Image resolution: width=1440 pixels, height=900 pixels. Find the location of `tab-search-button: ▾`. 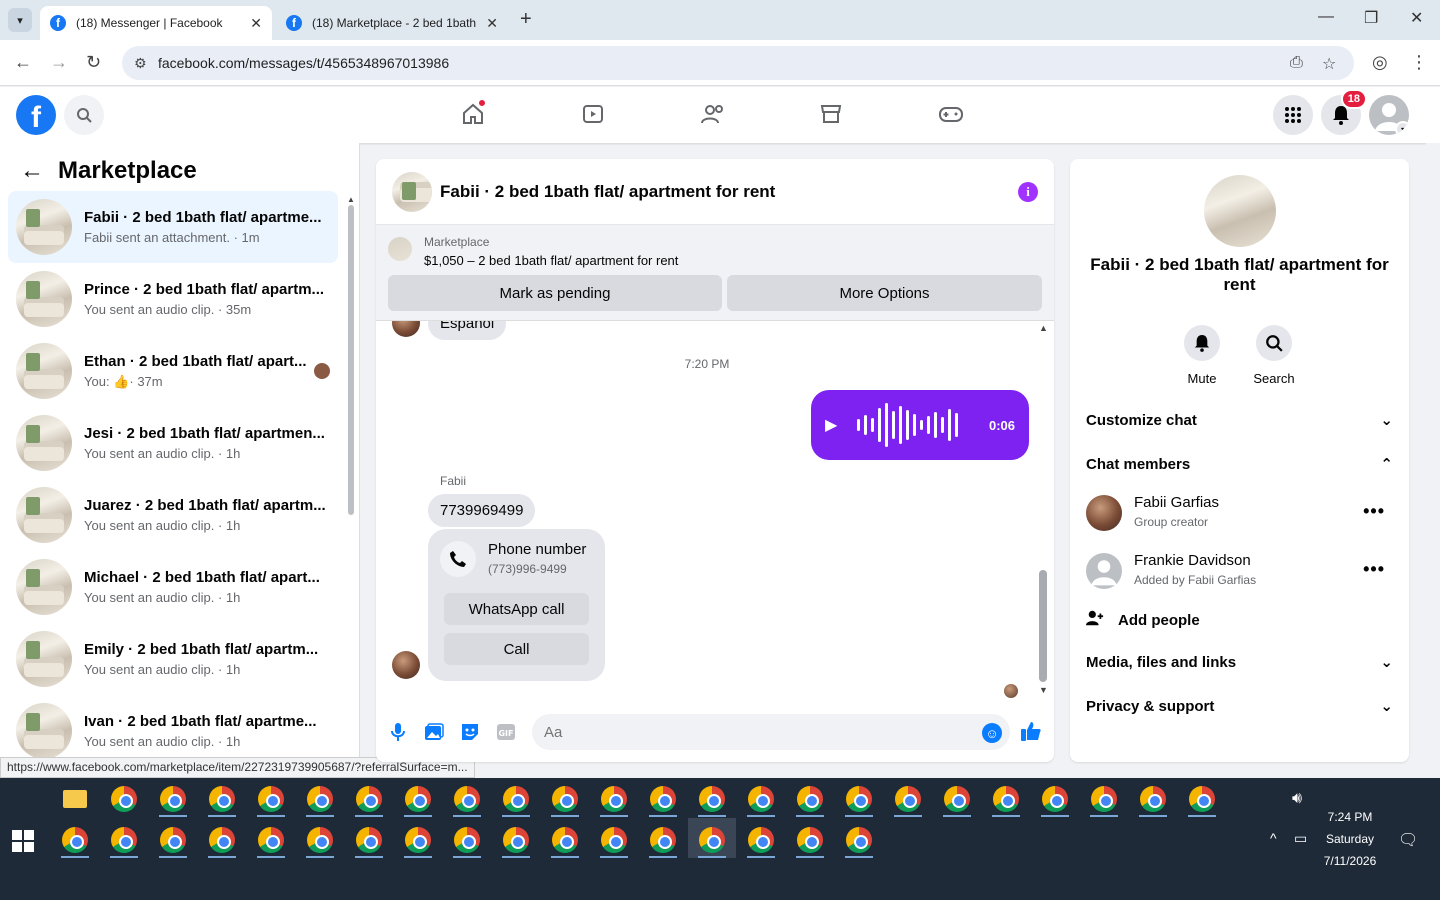

tab-search-button: ▾ is located at coordinates (20, 20).